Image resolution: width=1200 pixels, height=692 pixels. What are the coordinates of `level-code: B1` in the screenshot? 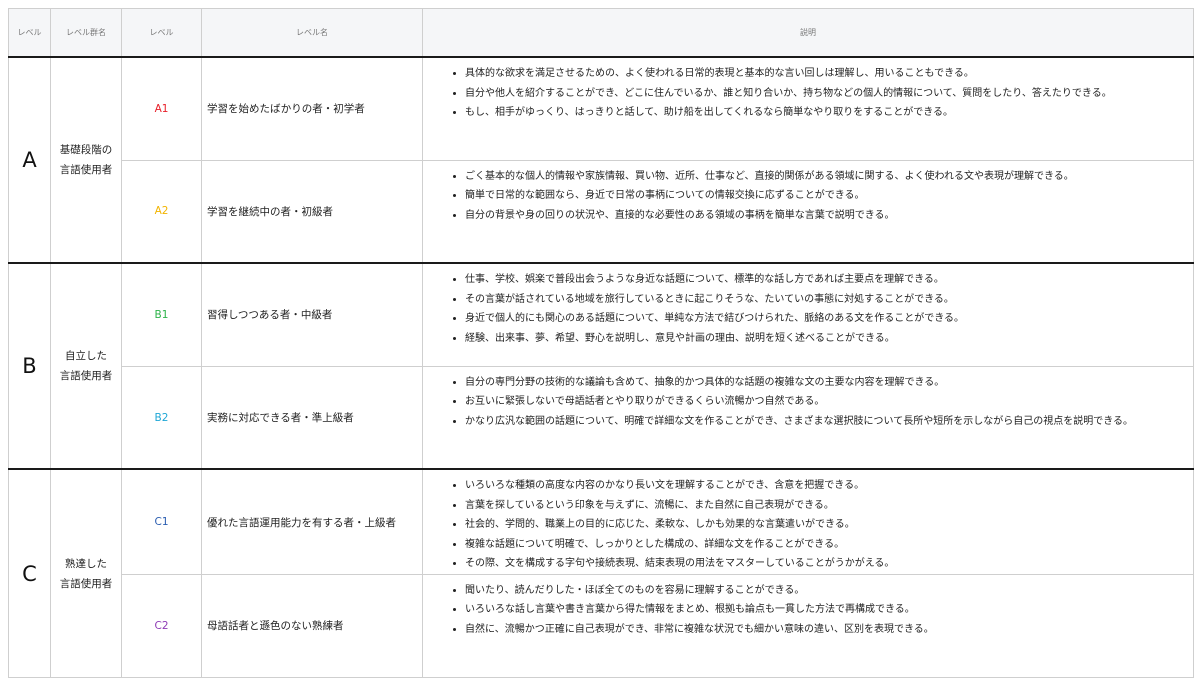 It's located at (161, 314).